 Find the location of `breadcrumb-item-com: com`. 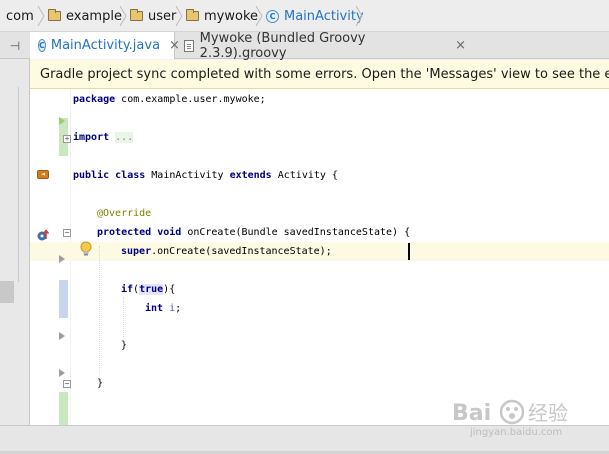

breadcrumb-item-com: com is located at coordinates (20, 16).